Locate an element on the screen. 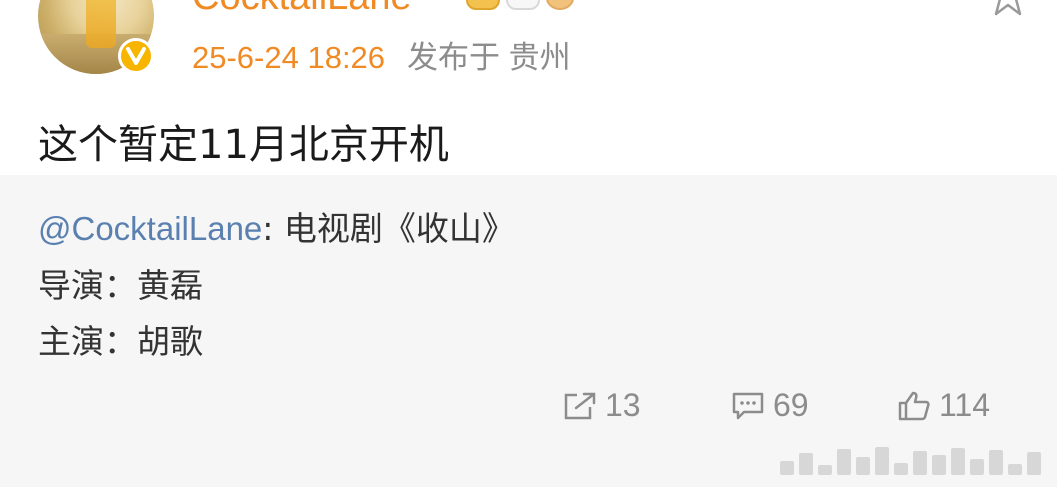  repost-author-mention: @CocktailLane is located at coordinates (150, 228).